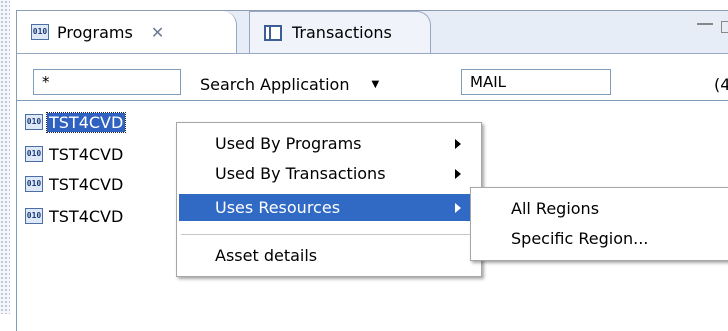 The image size is (728, 331). I want to click on menu-item-uses-resources: Uses Resources, so click(329, 207).